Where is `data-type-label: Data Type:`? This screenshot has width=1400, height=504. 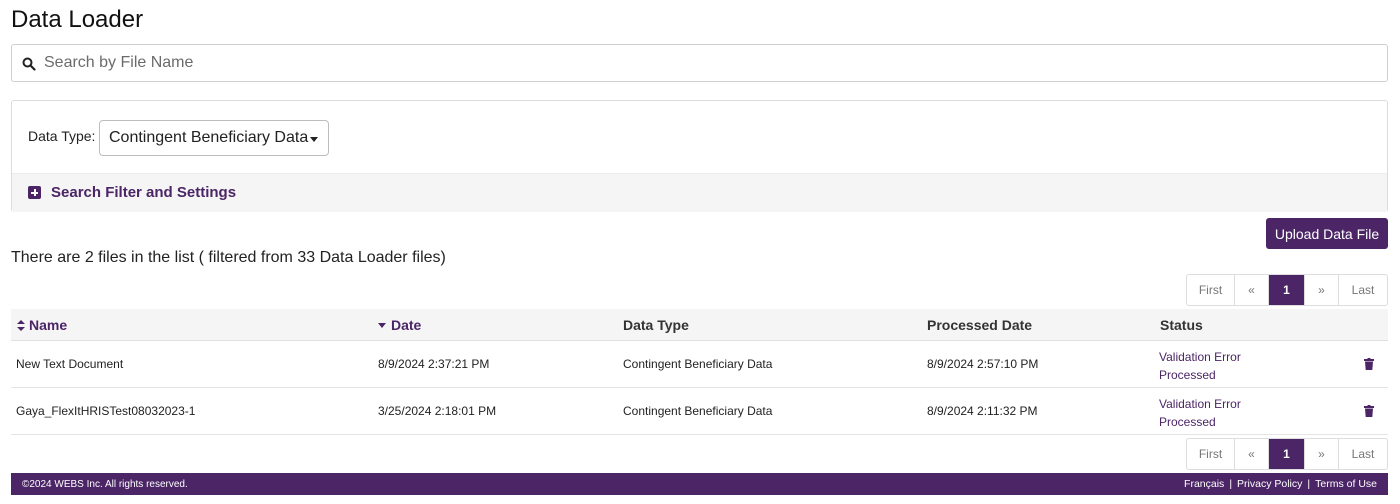 data-type-label: Data Type: is located at coordinates (62, 136).